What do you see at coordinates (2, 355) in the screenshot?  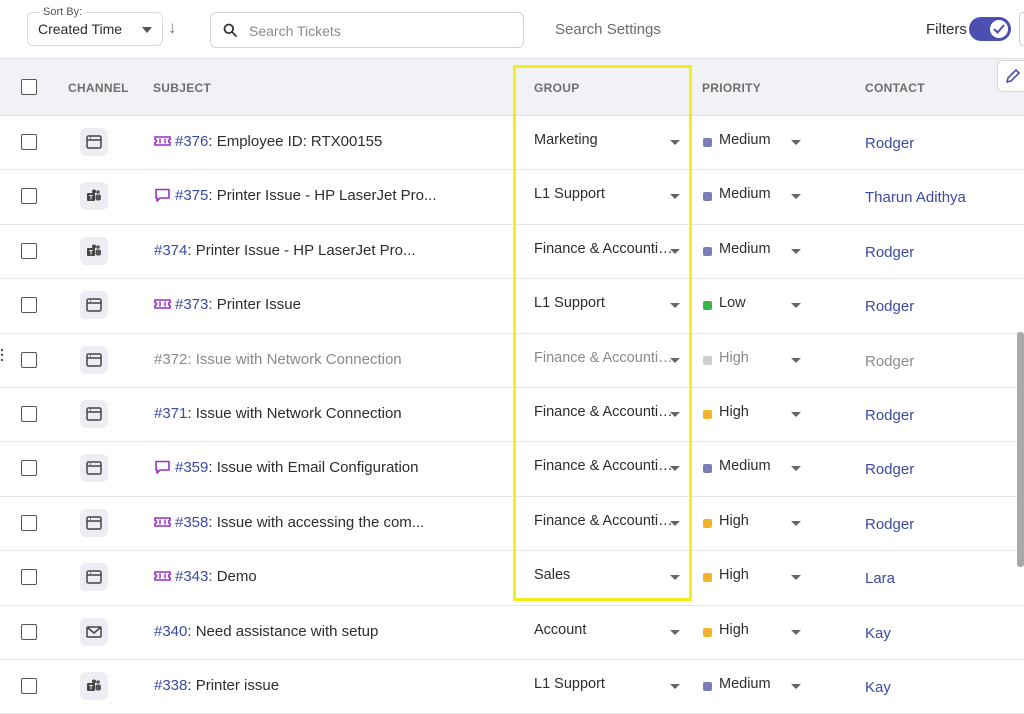 I see `drag-handle-icon` at bounding box center [2, 355].